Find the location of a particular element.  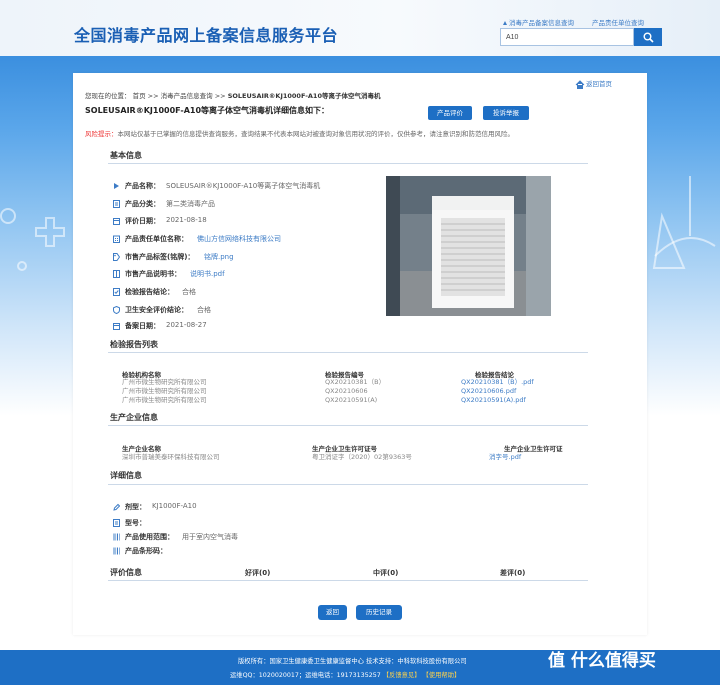

producer-license-link: 消字号.pdf is located at coordinates (505, 457).